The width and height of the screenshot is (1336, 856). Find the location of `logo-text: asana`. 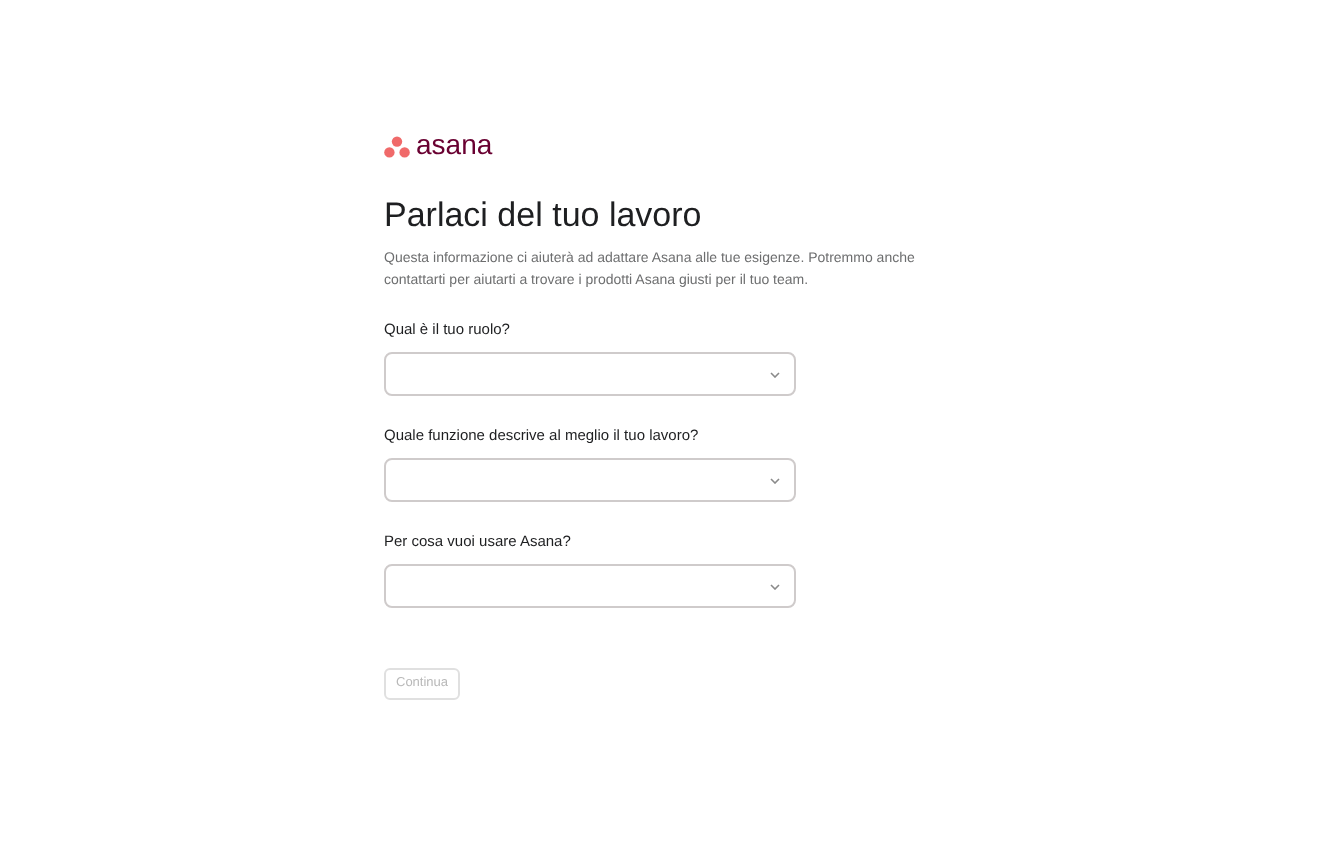

logo-text: asana is located at coordinates (454, 144).